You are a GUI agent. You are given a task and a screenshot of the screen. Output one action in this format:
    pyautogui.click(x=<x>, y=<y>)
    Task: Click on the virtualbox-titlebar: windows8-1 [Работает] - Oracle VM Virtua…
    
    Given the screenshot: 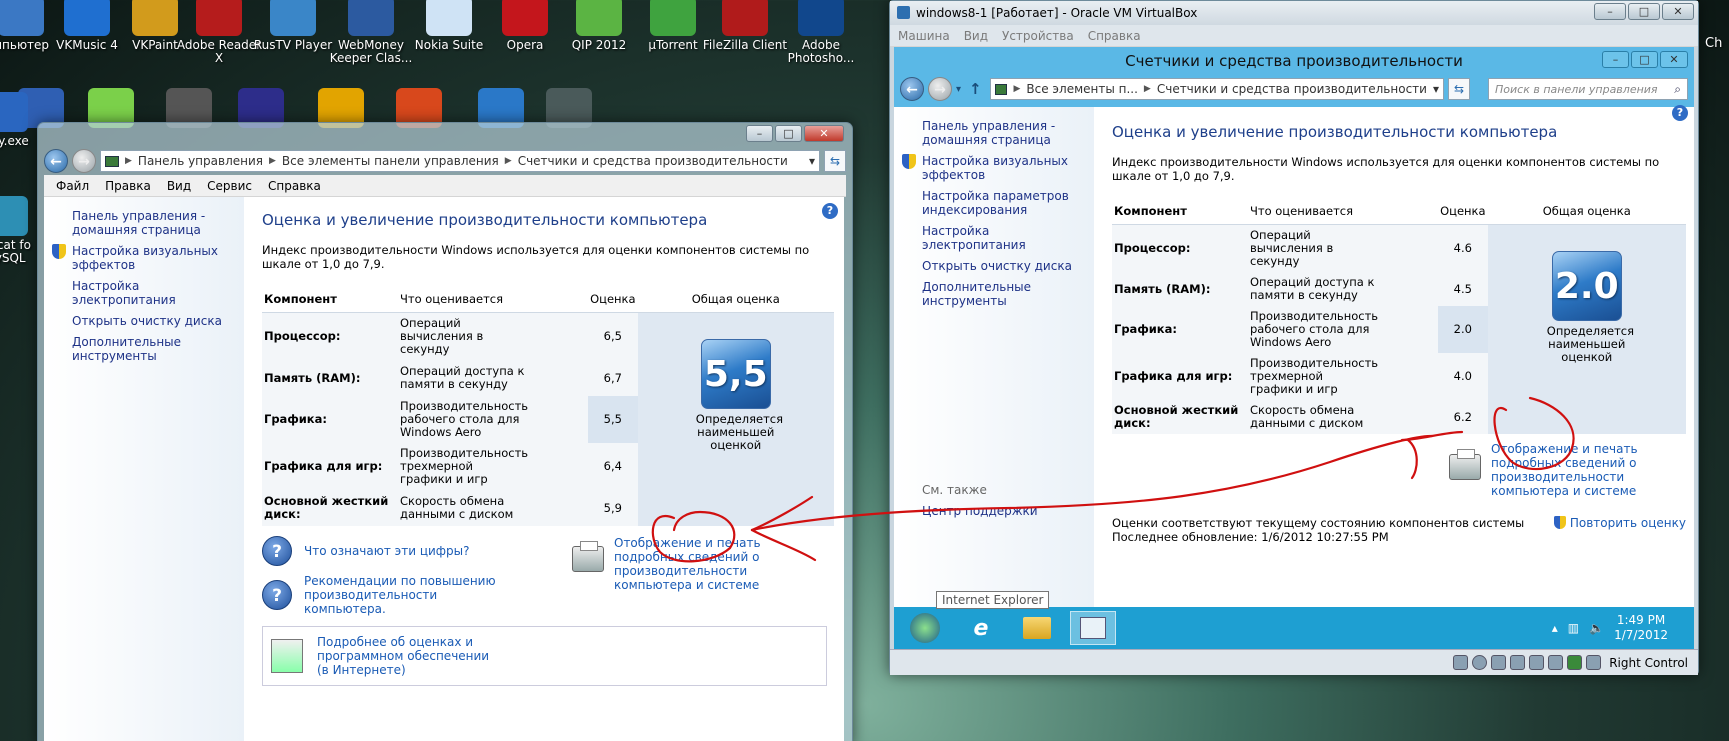 What is the action you would take?
    pyautogui.click(x=1294, y=13)
    